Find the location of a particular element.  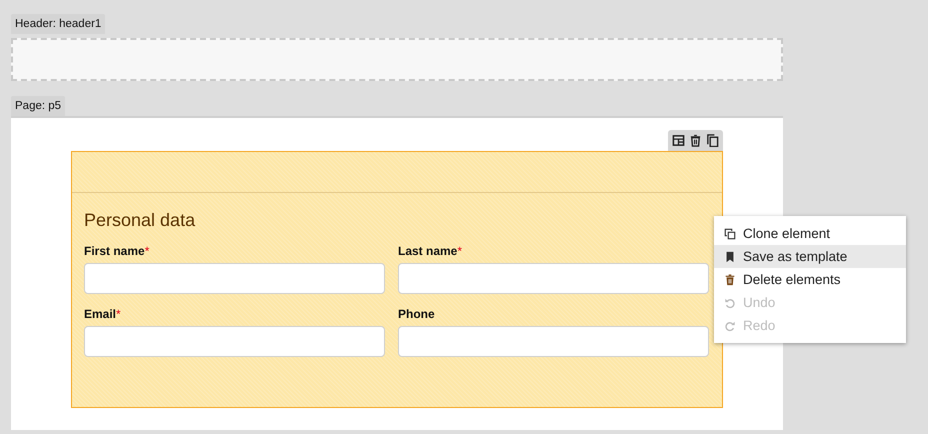

redo-icon is located at coordinates (730, 326).